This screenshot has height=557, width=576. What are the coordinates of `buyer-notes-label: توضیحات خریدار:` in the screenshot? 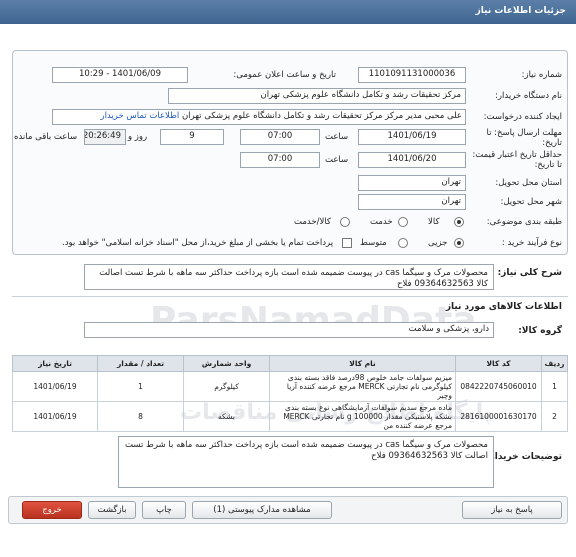 It's located at (524, 457).